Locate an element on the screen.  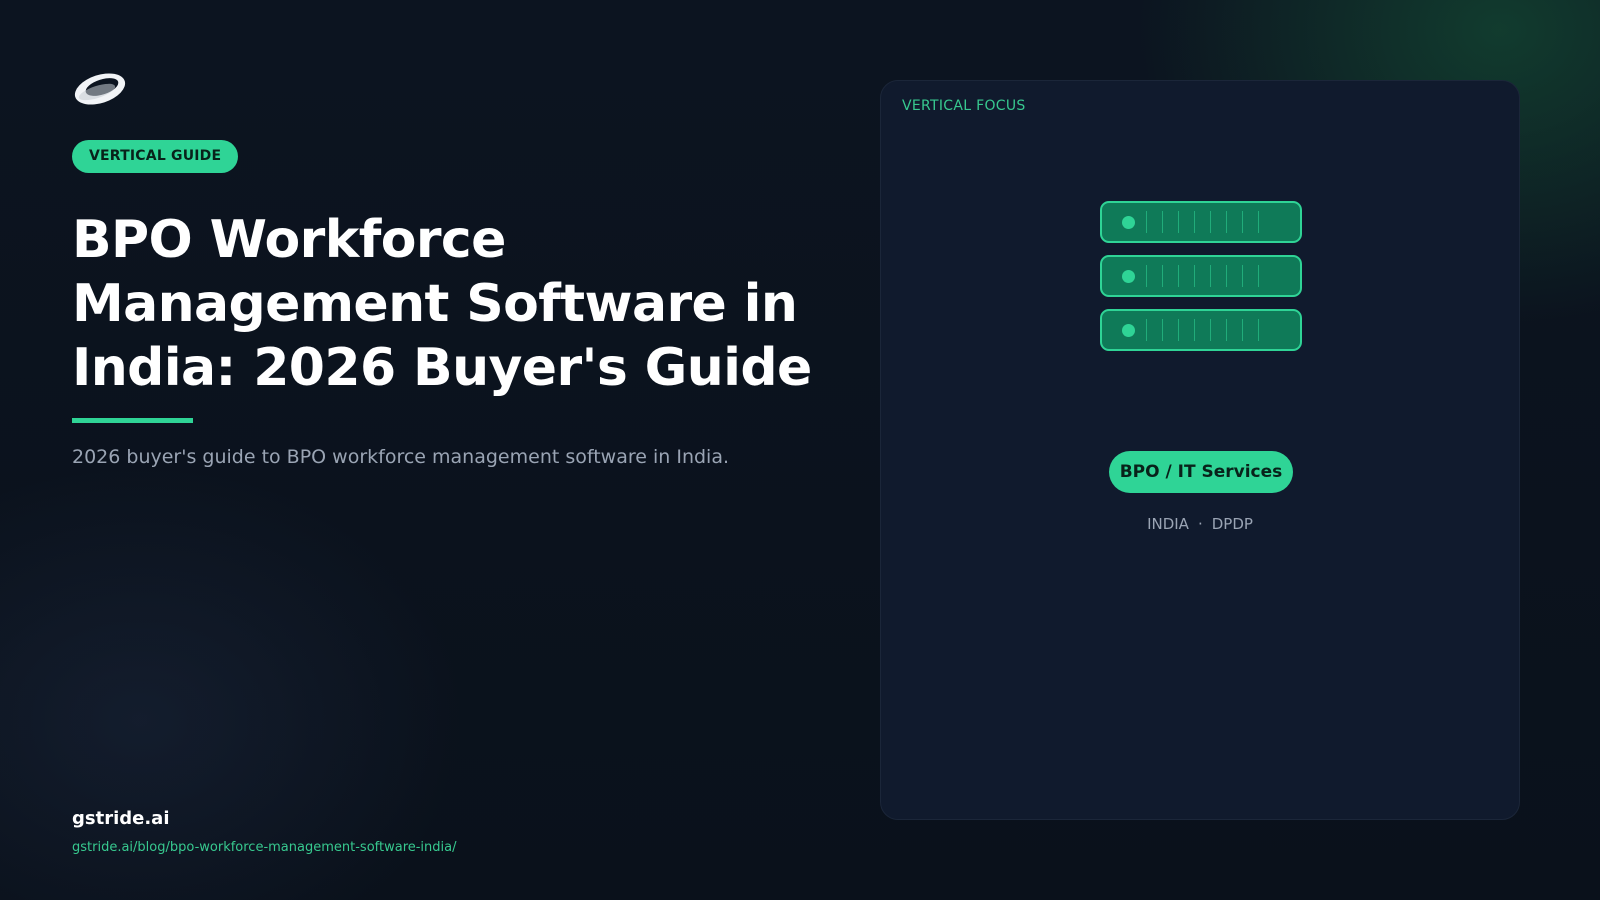
regulation-label: DPDP is located at coordinates (1232, 524).